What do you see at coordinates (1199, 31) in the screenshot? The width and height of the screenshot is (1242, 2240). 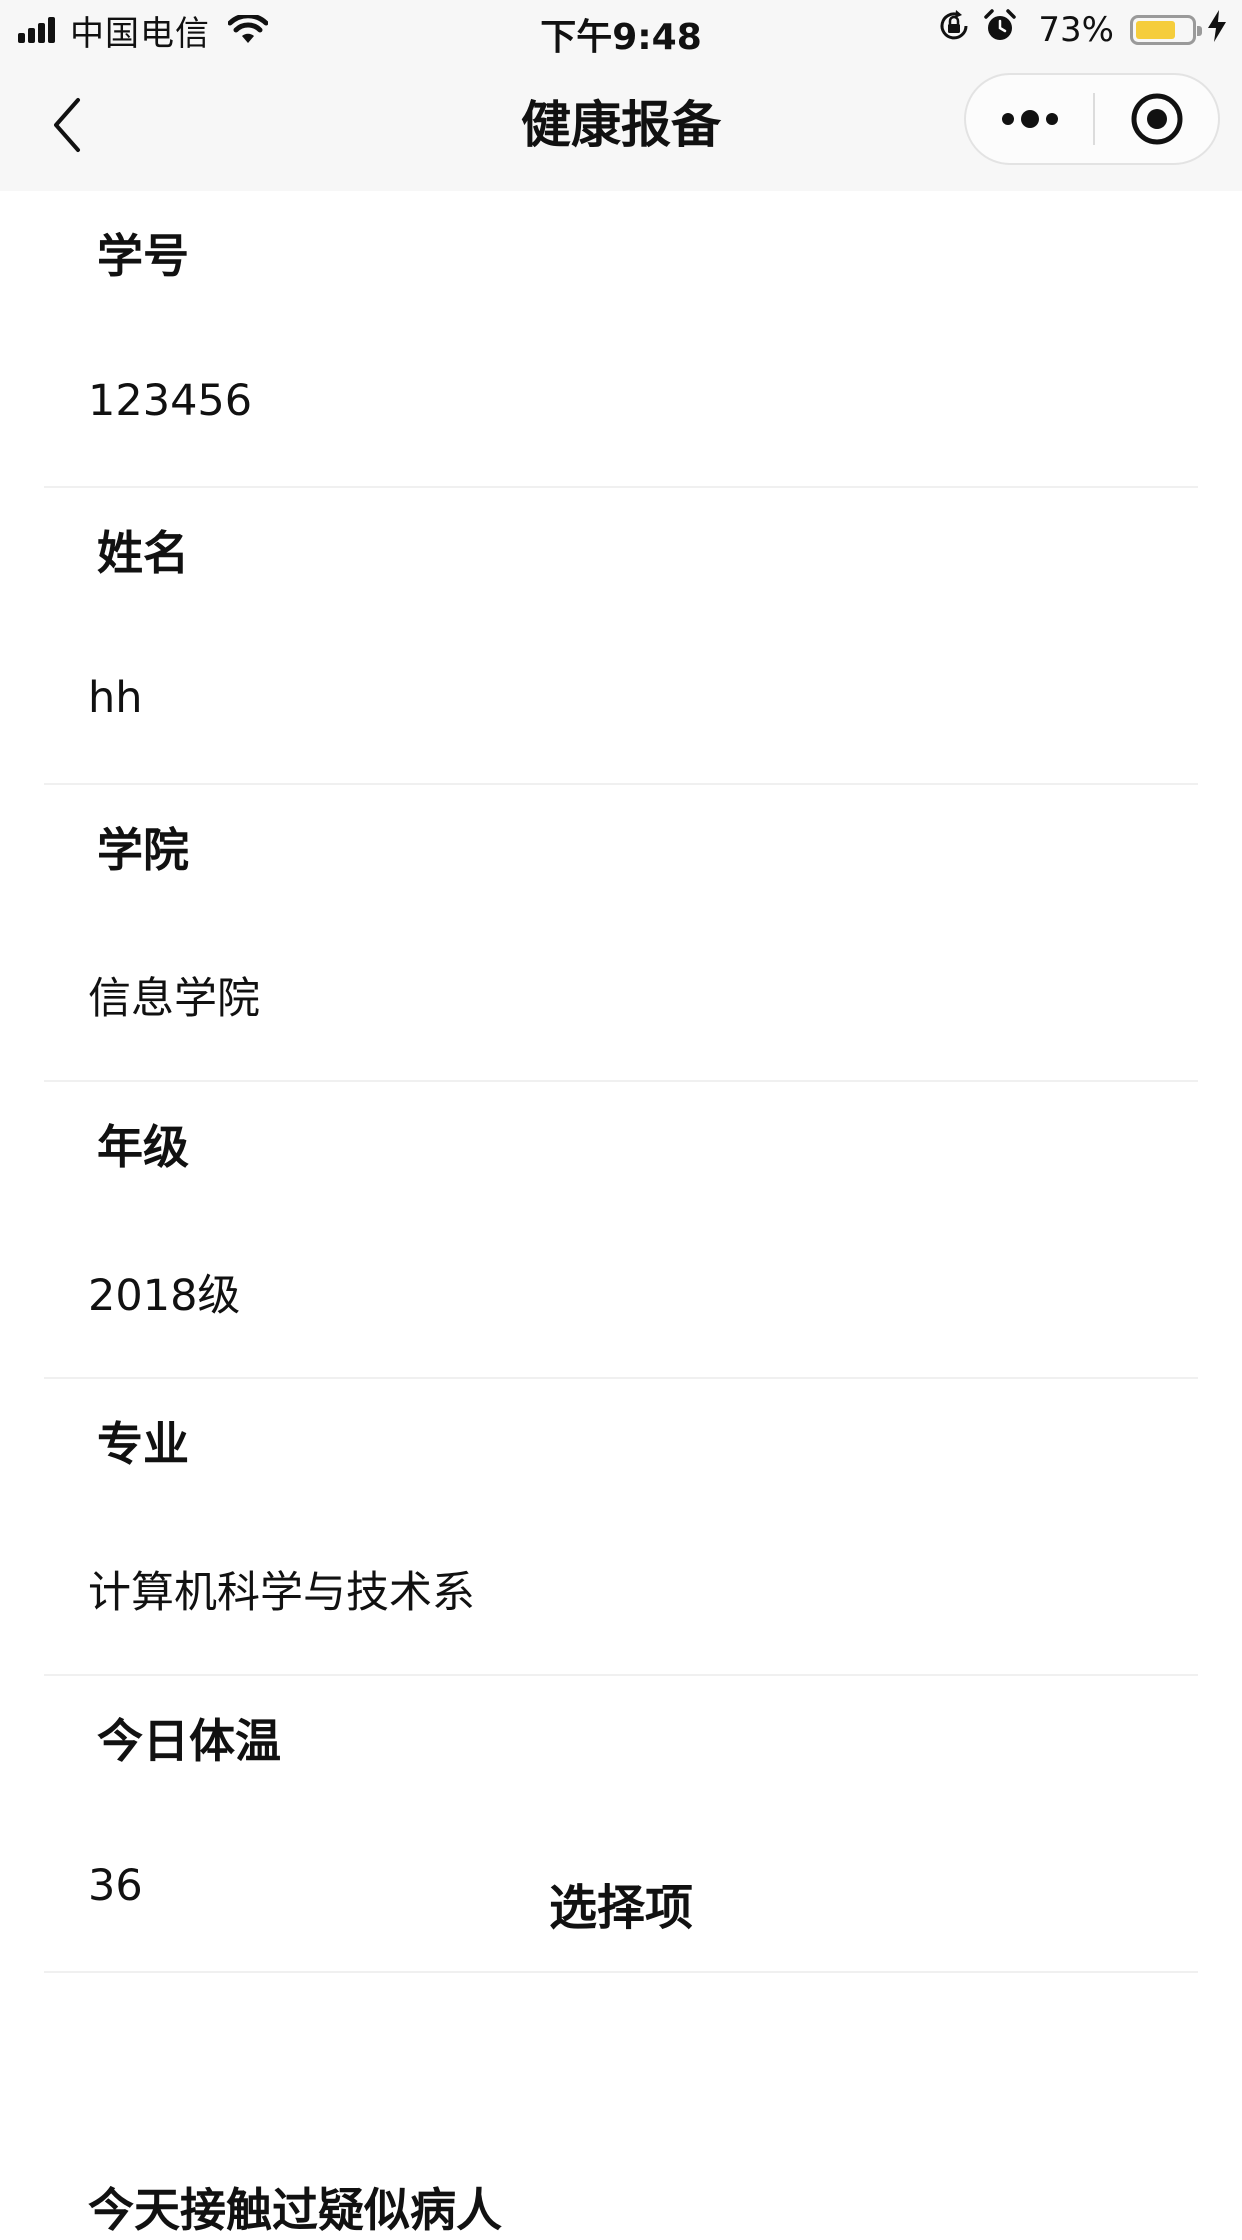 I see `battery-tip` at bounding box center [1199, 31].